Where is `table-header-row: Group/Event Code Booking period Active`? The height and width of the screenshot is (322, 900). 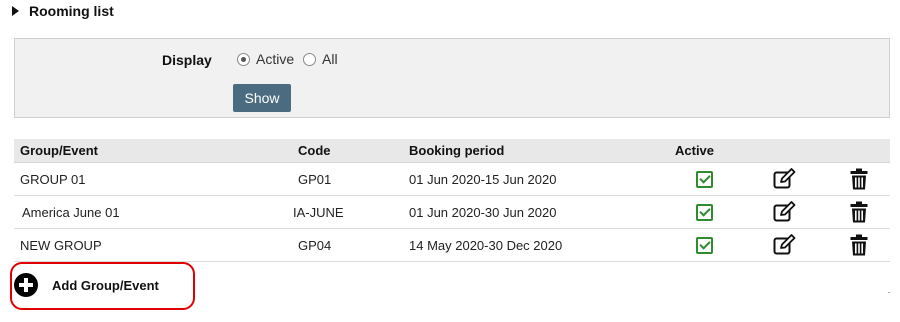 table-header-row: Group/Event Code Booking period Active is located at coordinates (452, 151).